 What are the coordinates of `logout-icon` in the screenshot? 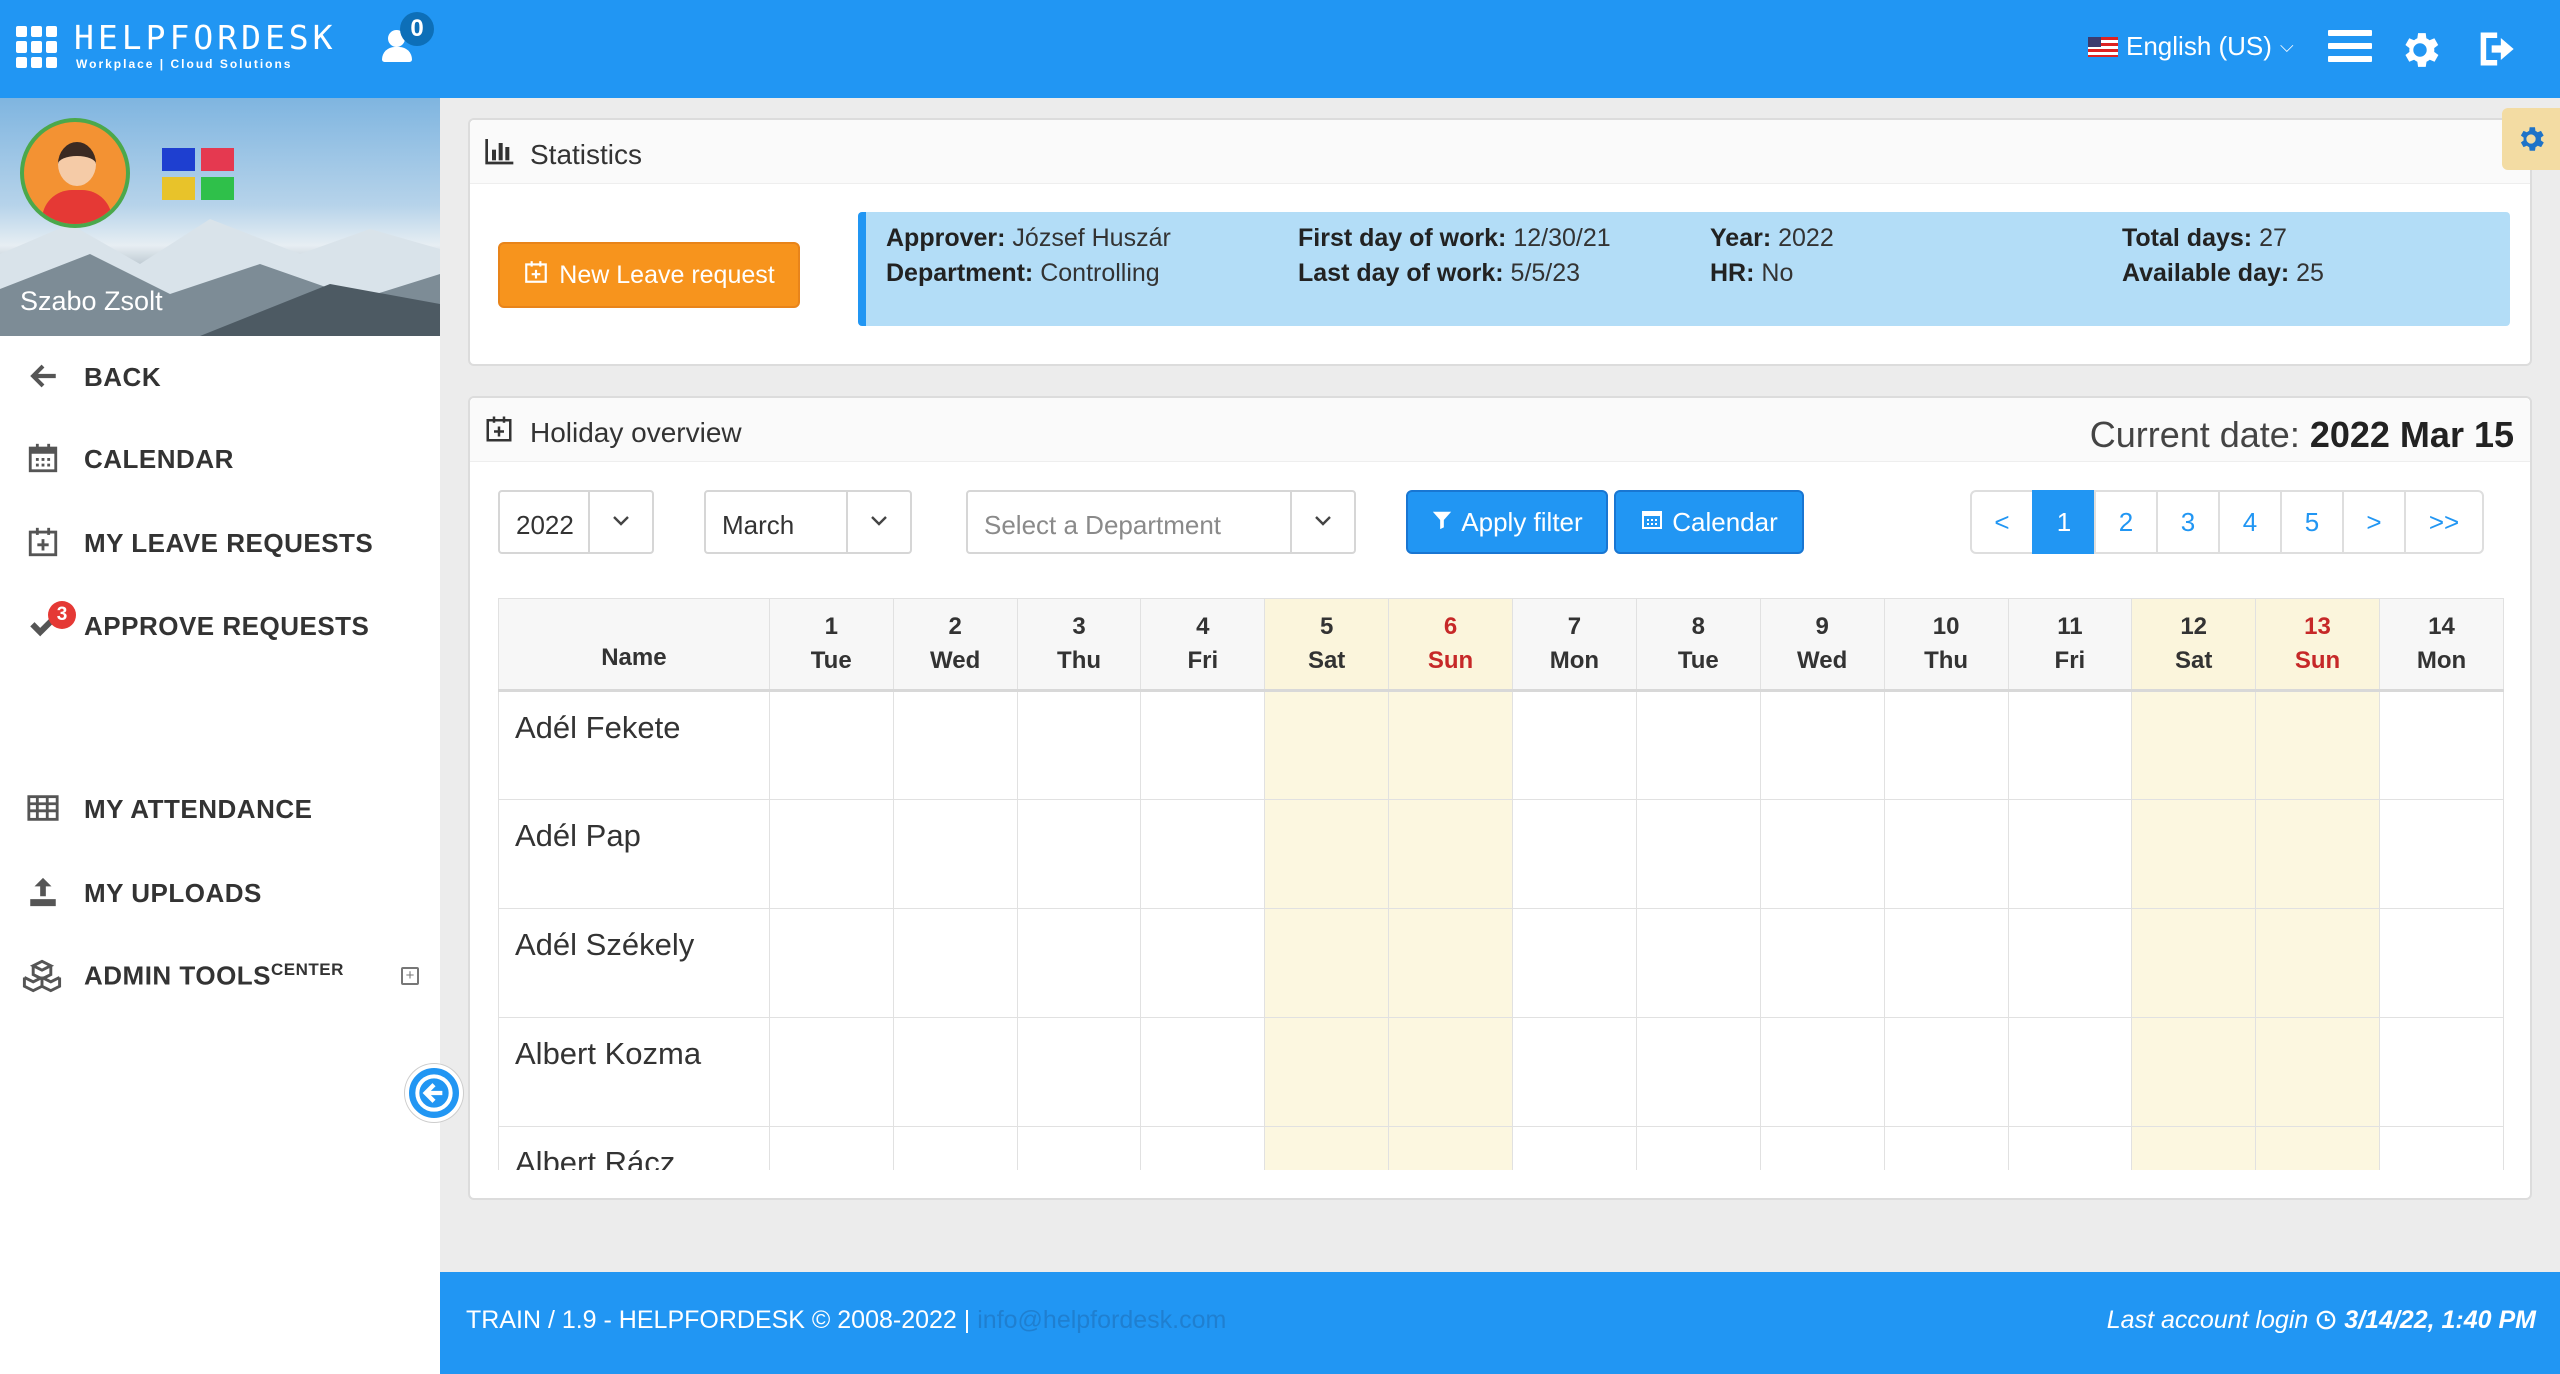 It's located at (2499, 51).